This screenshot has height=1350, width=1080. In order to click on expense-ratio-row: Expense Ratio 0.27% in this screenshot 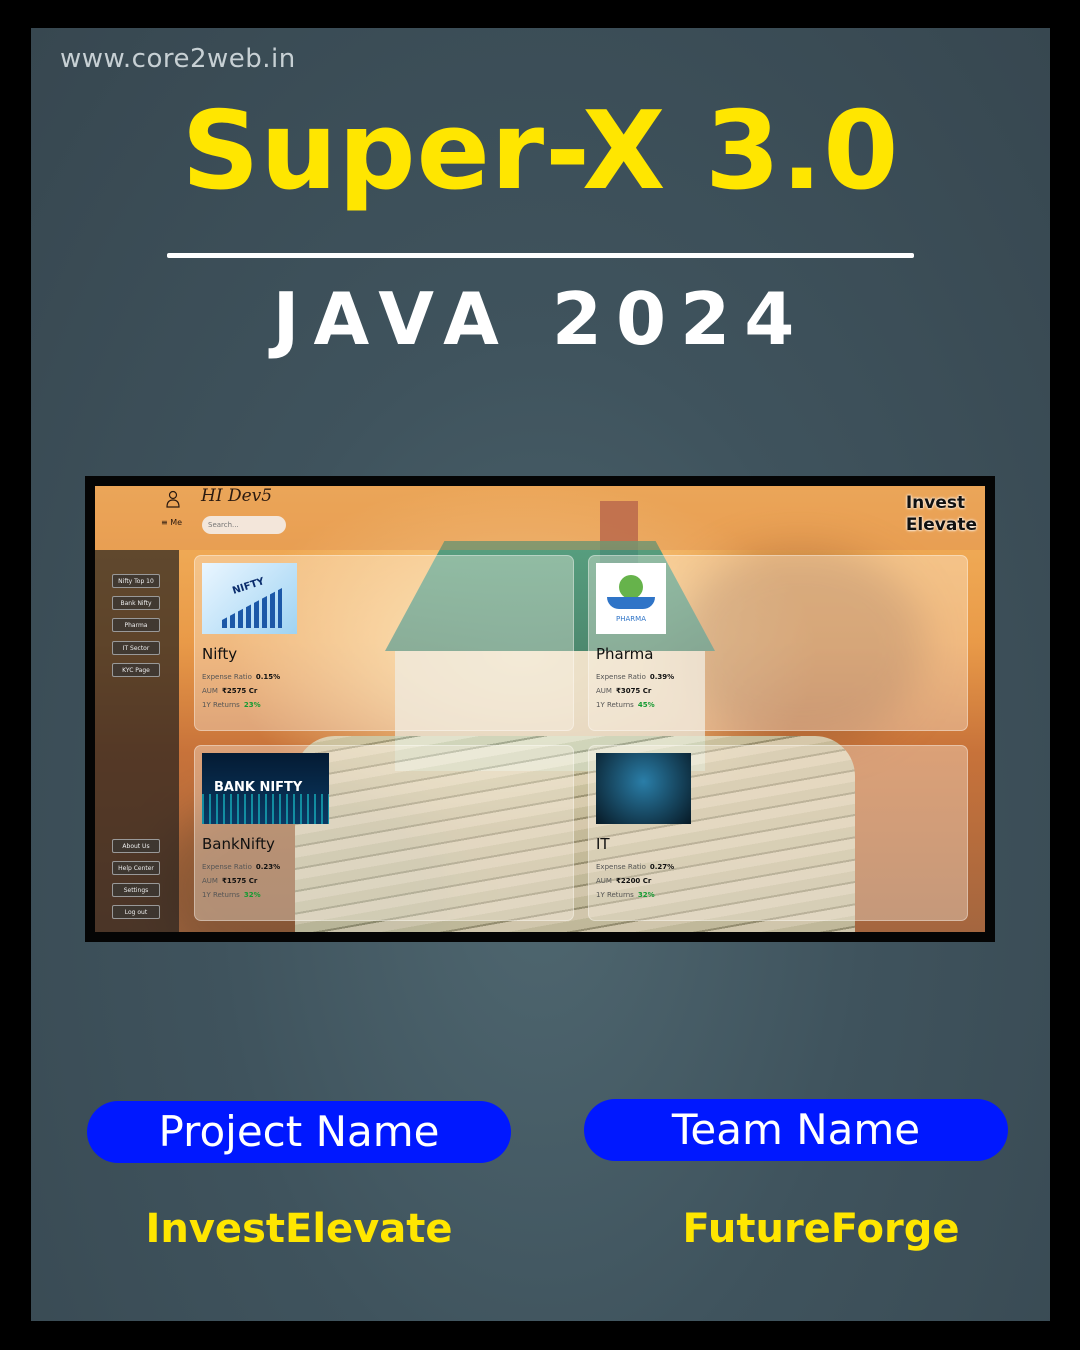, I will do `click(635, 867)`.